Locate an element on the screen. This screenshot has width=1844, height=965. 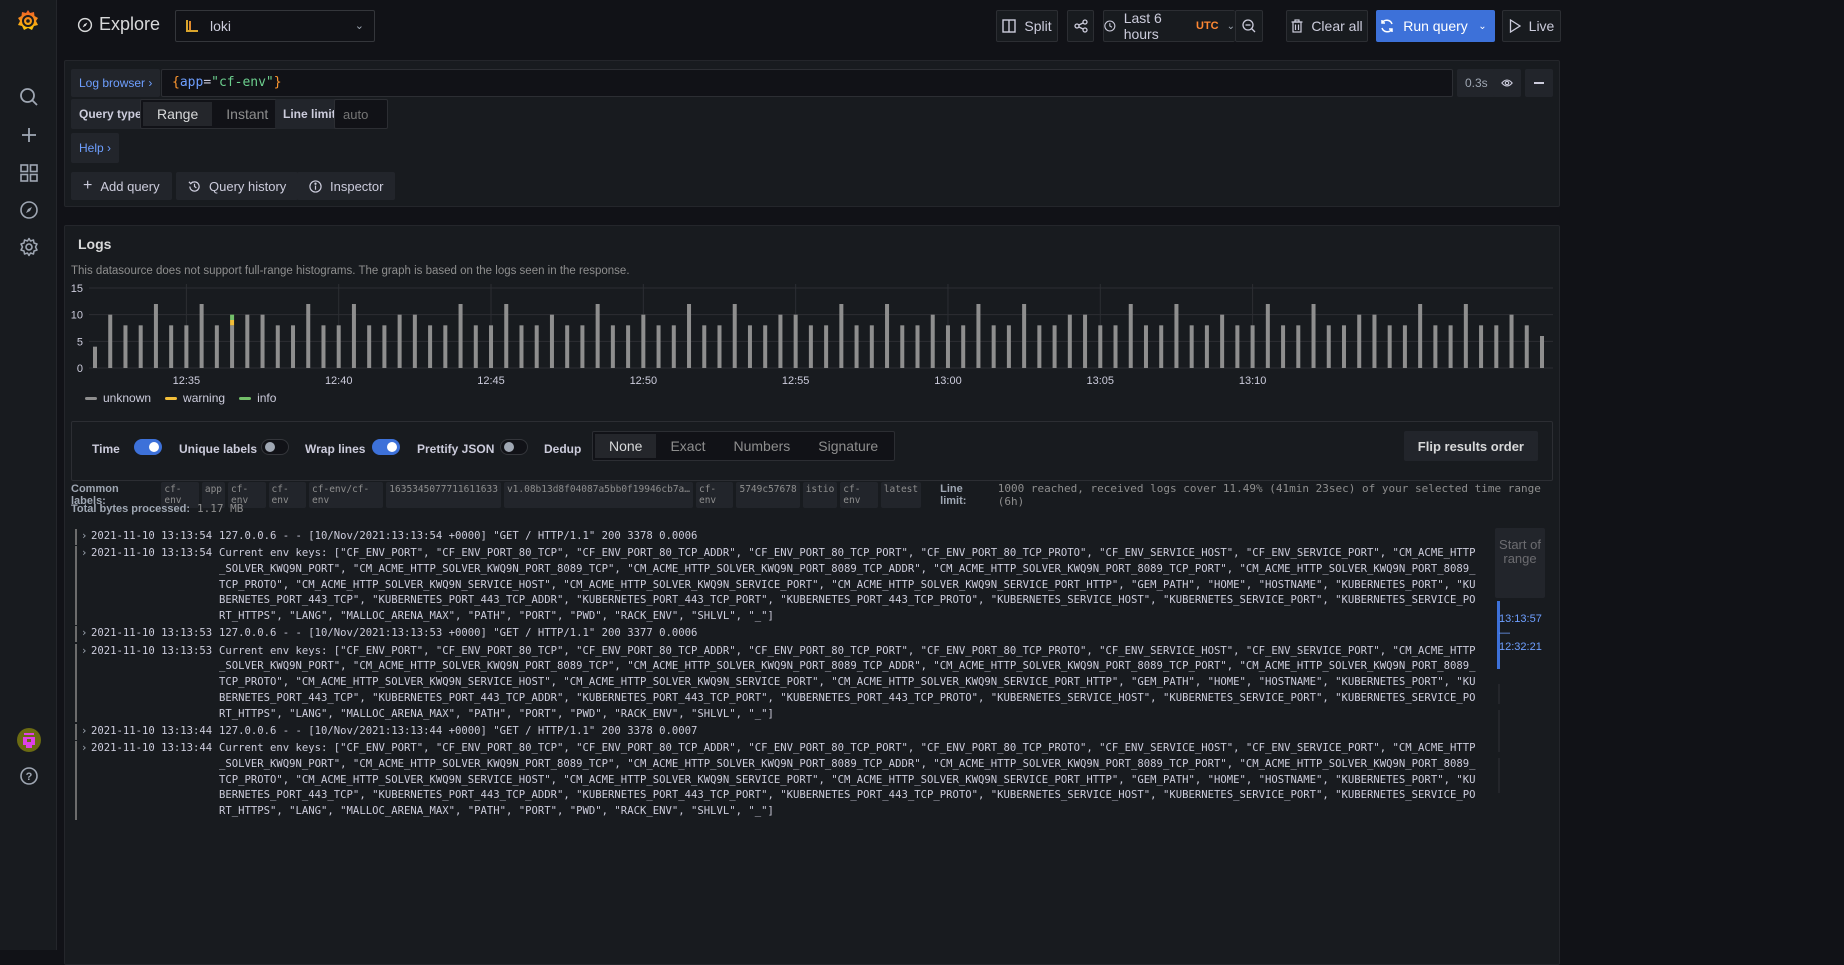
dedup-exact: Exact is located at coordinates (687, 446).